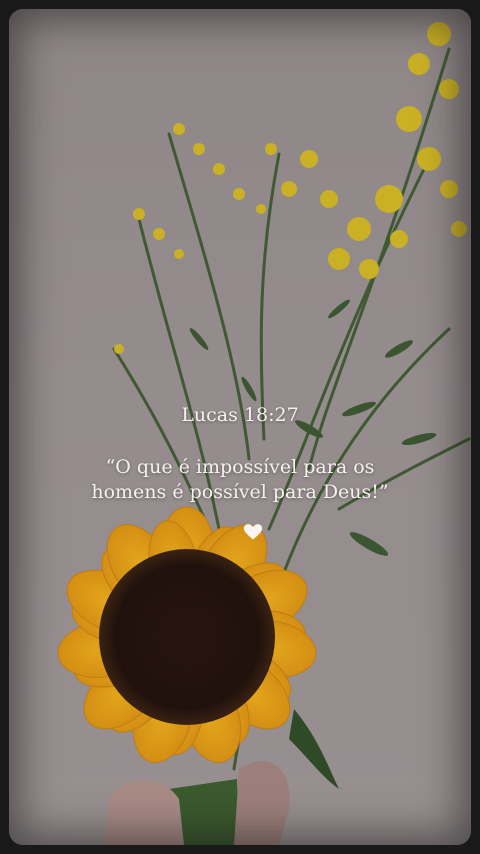  I want to click on verse-quote-line-1: “O que é impossível para os, so click(240, 467).